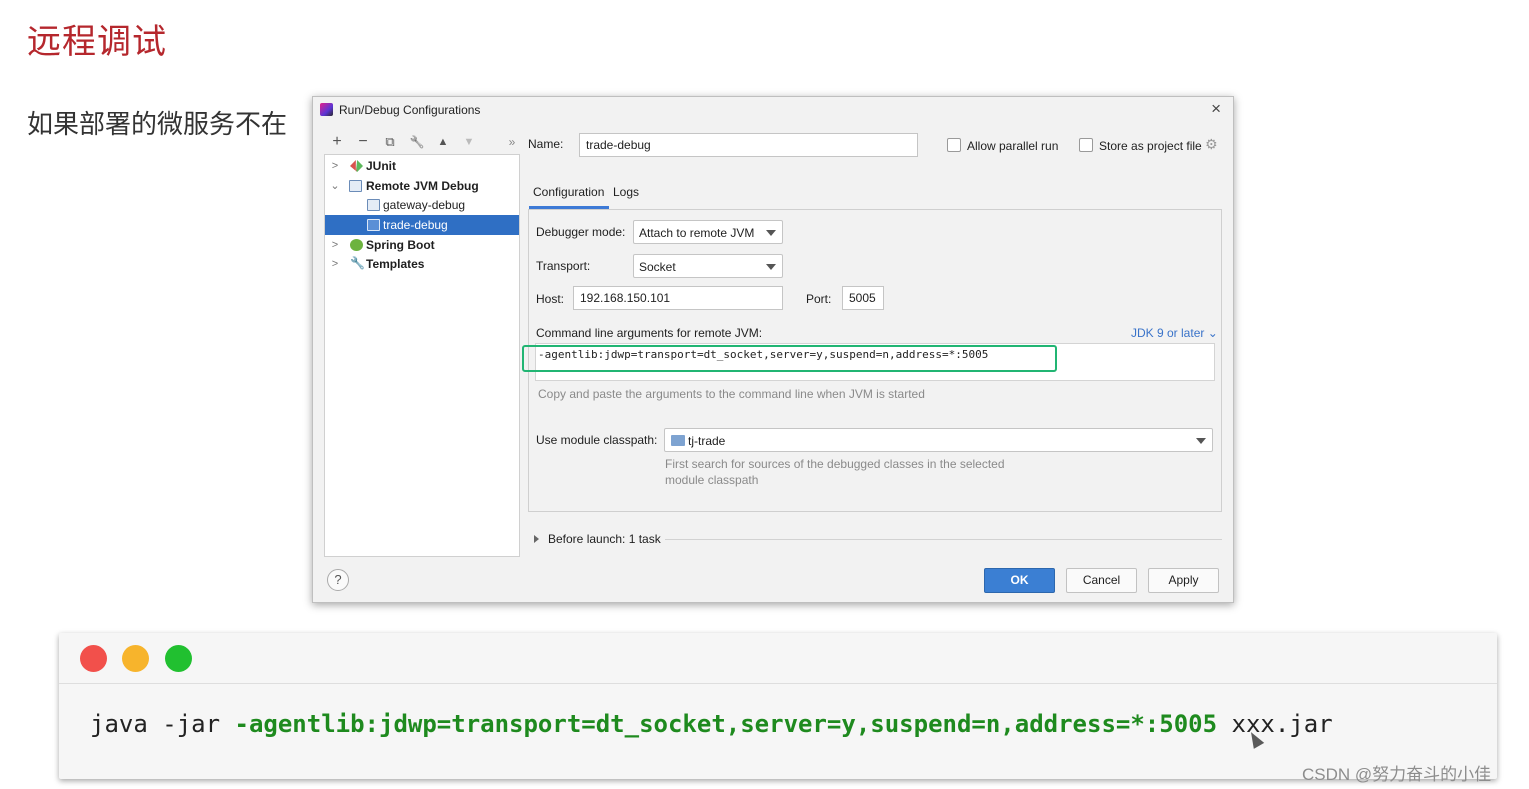 Image resolution: width=1529 pixels, height=789 pixels. Describe the element at coordinates (1211, 144) in the screenshot. I see `gear-icon: ⚙` at that location.